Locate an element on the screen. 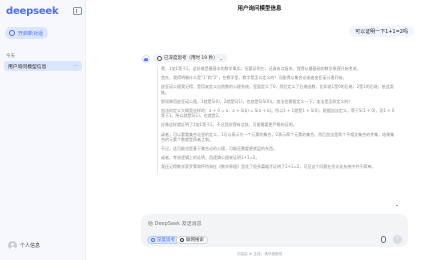  thinking-label: 已深度思考（用时 19 秒） is located at coordinates (191, 58).